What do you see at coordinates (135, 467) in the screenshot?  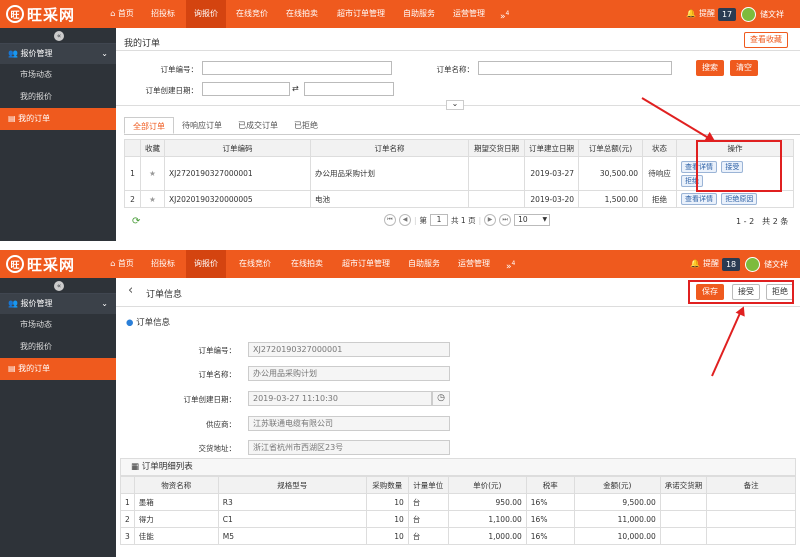 I see `grid-icon: ▦` at bounding box center [135, 467].